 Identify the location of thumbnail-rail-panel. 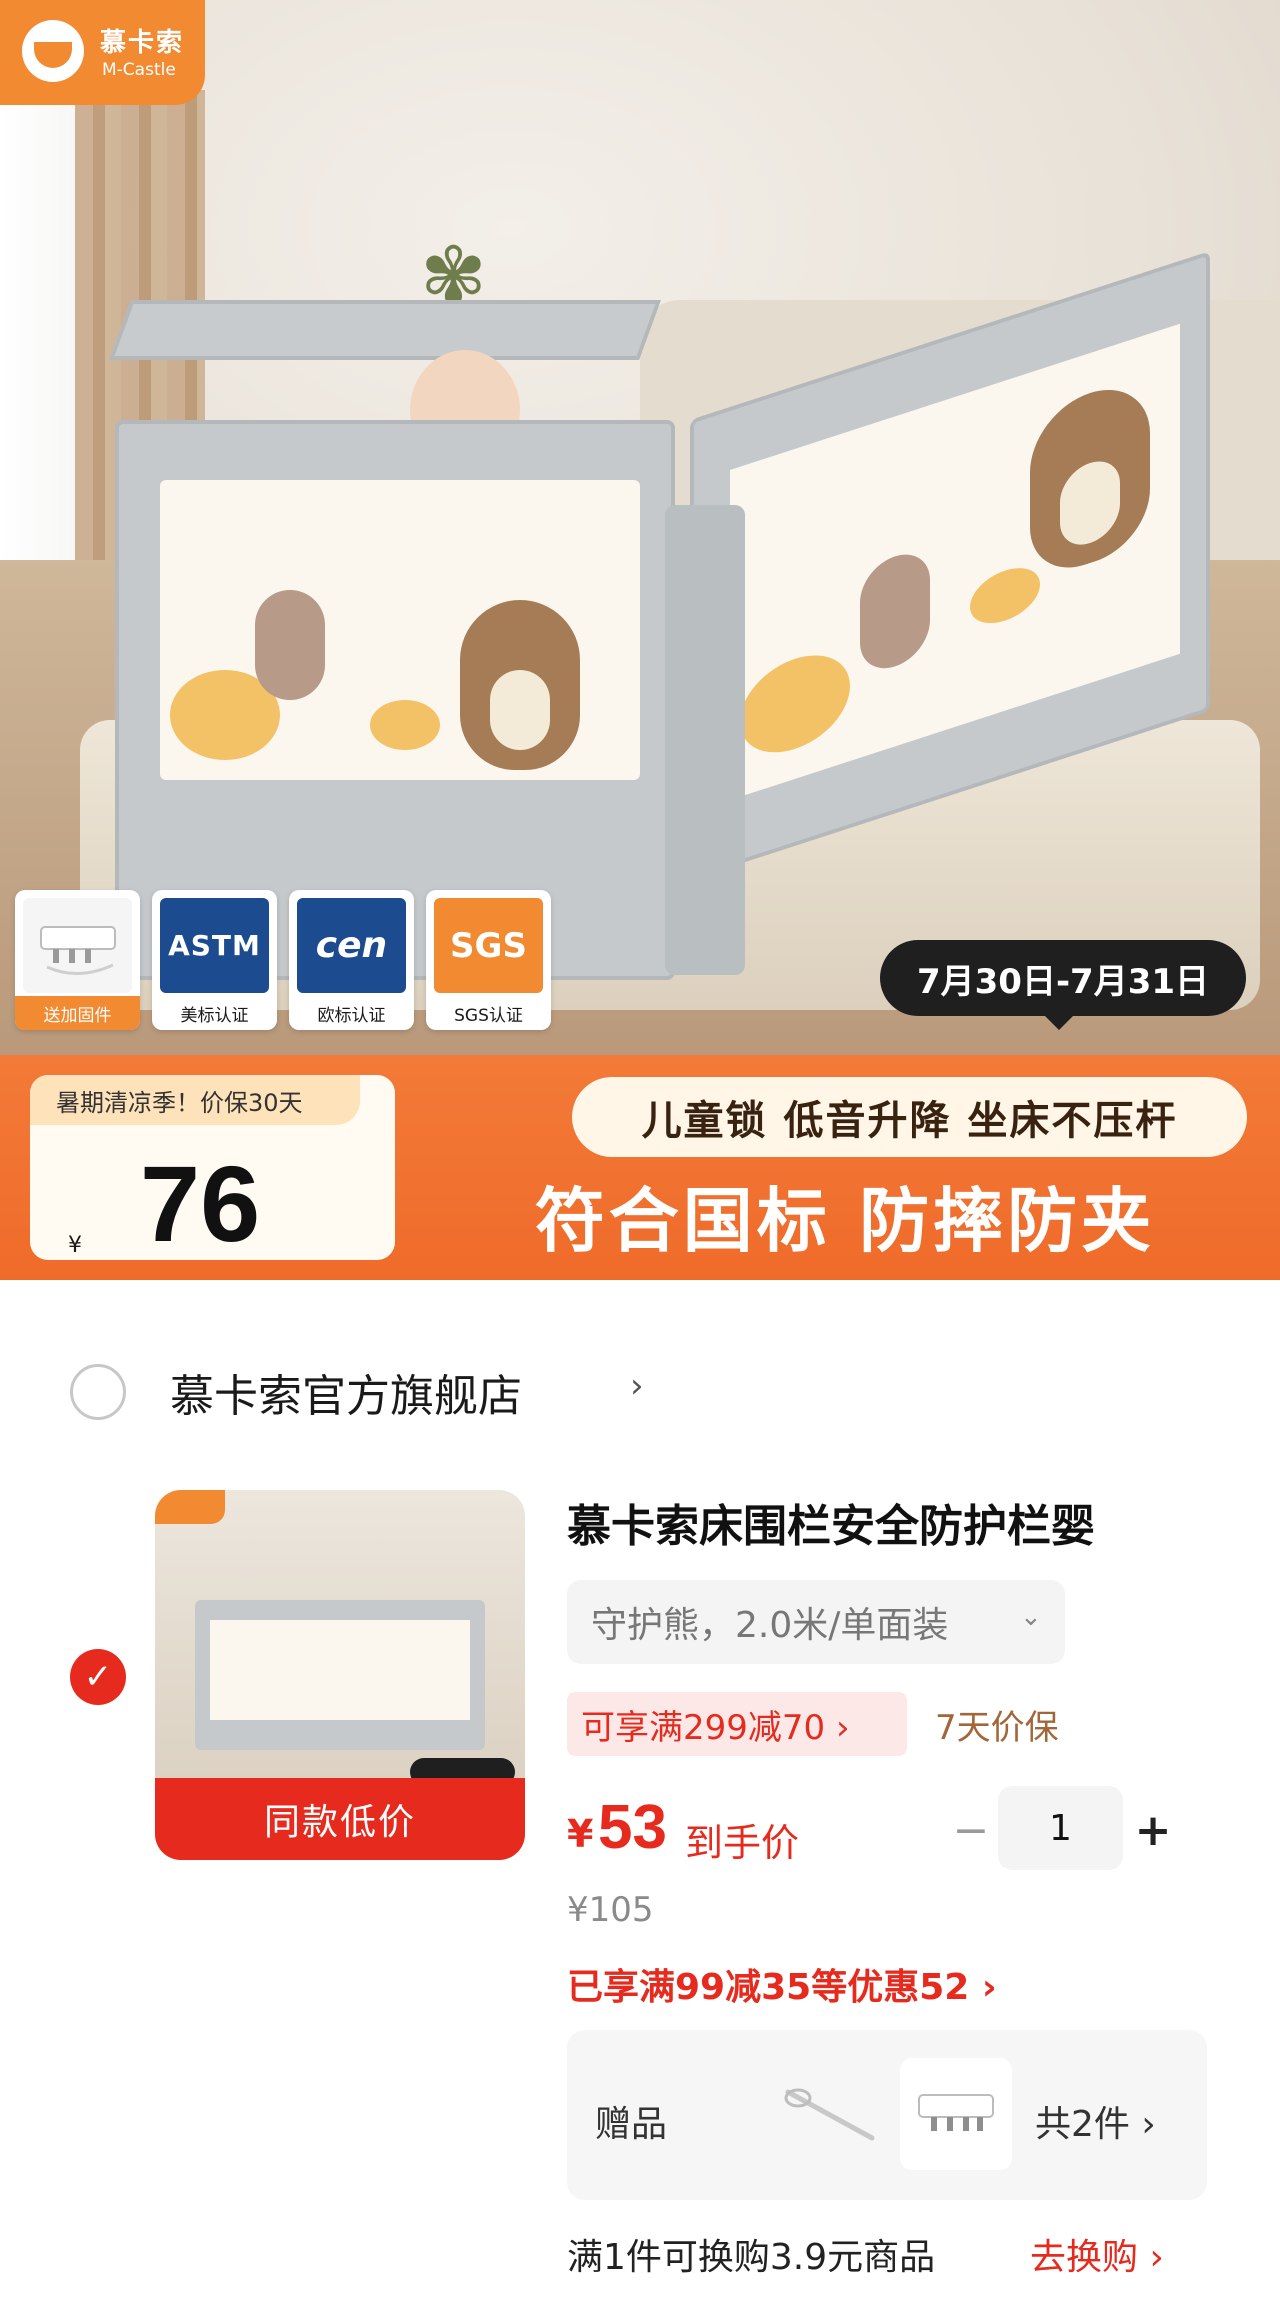
(340, 1670).